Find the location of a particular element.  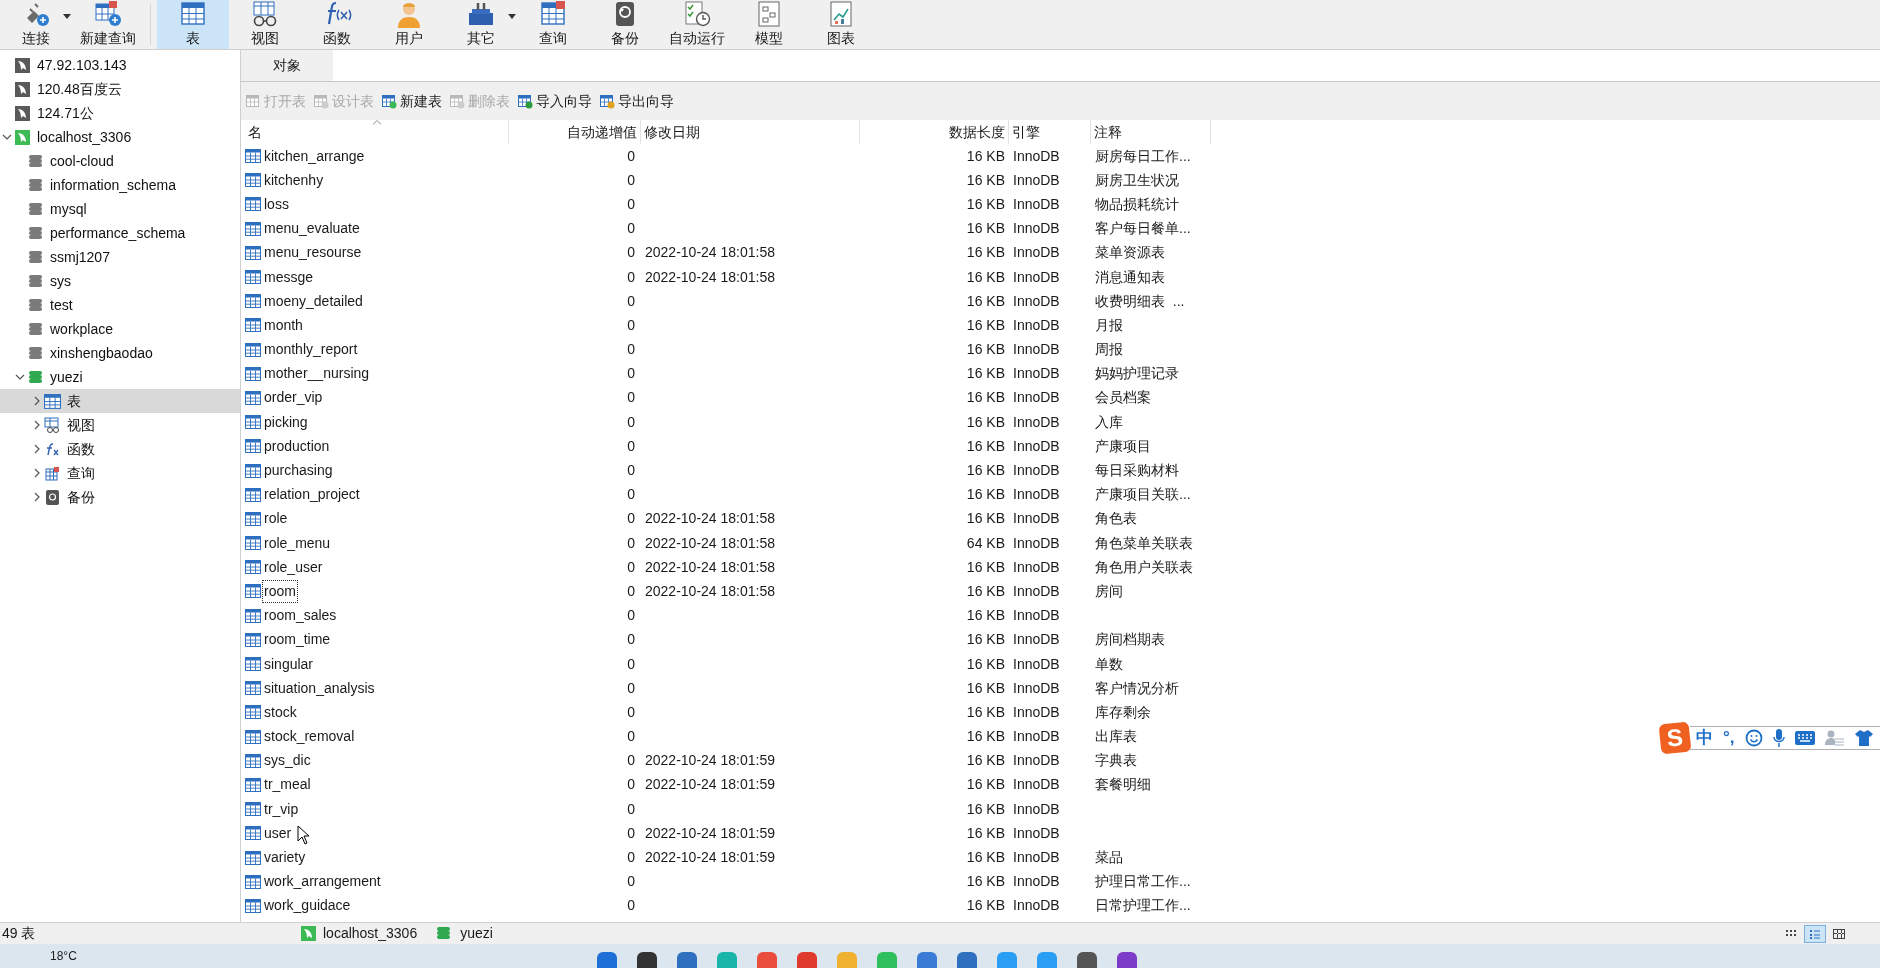

column-header: 自动递增值 is located at coordinates (575, 132).